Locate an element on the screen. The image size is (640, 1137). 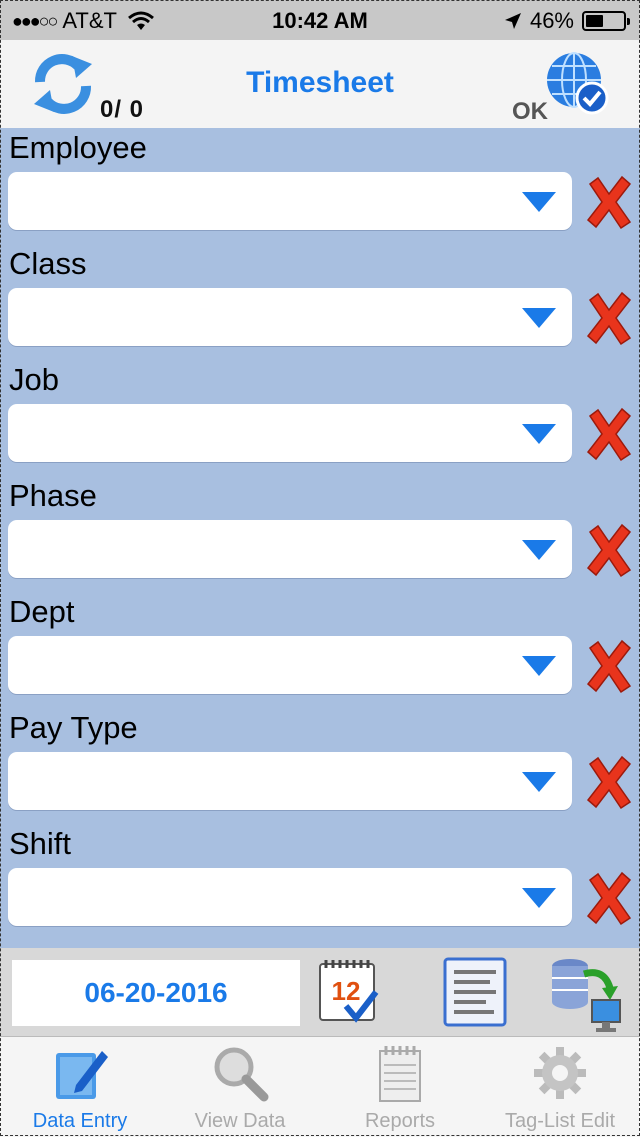
employee-field: Employee is located at coordinates (320, 186).